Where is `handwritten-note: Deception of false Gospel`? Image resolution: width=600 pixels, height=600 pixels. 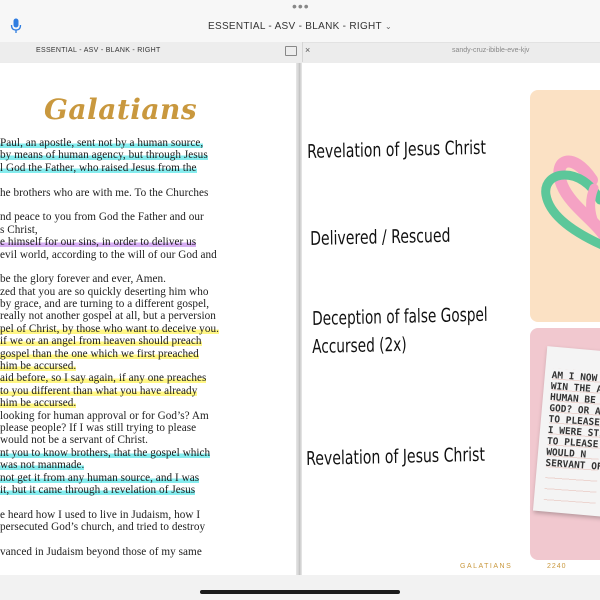
handwritten-note: Deception of false Gospel is located at coordinates (400, 317).